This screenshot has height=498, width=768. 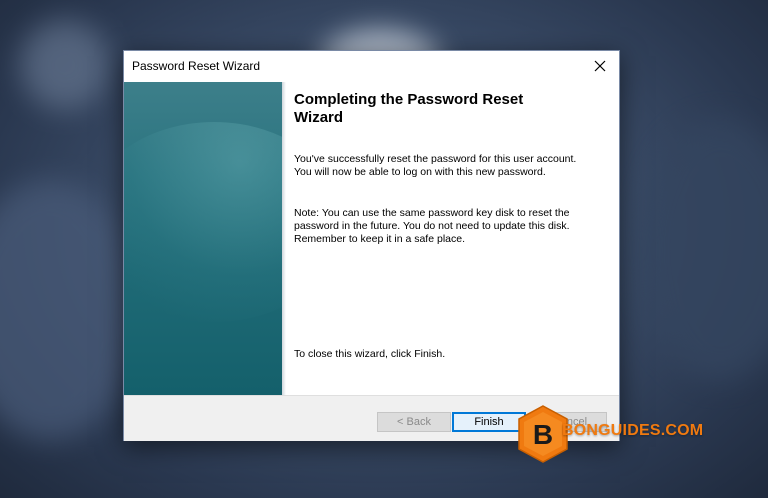 What do you see at coordinates (543, 434) in the screenshot?
I see `svg-text: B` at bounding box center [543, 434].